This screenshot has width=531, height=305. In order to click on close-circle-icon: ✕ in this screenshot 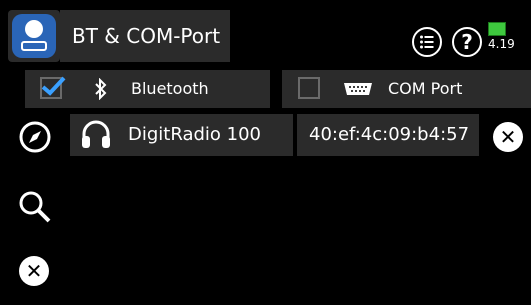, I will do `click(34, 271)`.